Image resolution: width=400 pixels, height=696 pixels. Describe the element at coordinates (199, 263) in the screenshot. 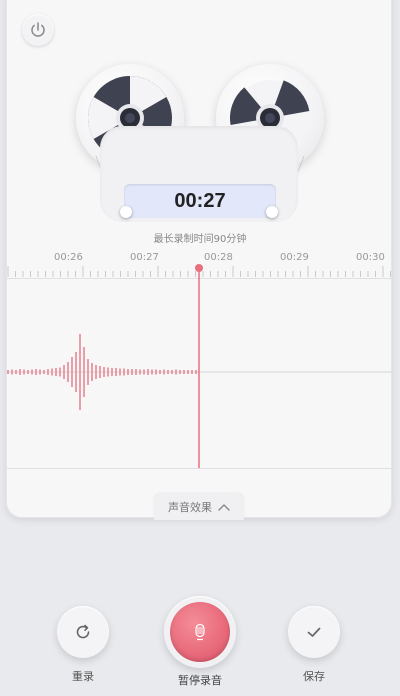

I see `timeline-ruler: 00:26 00:27 00:28 00:29 00:30` at that location.